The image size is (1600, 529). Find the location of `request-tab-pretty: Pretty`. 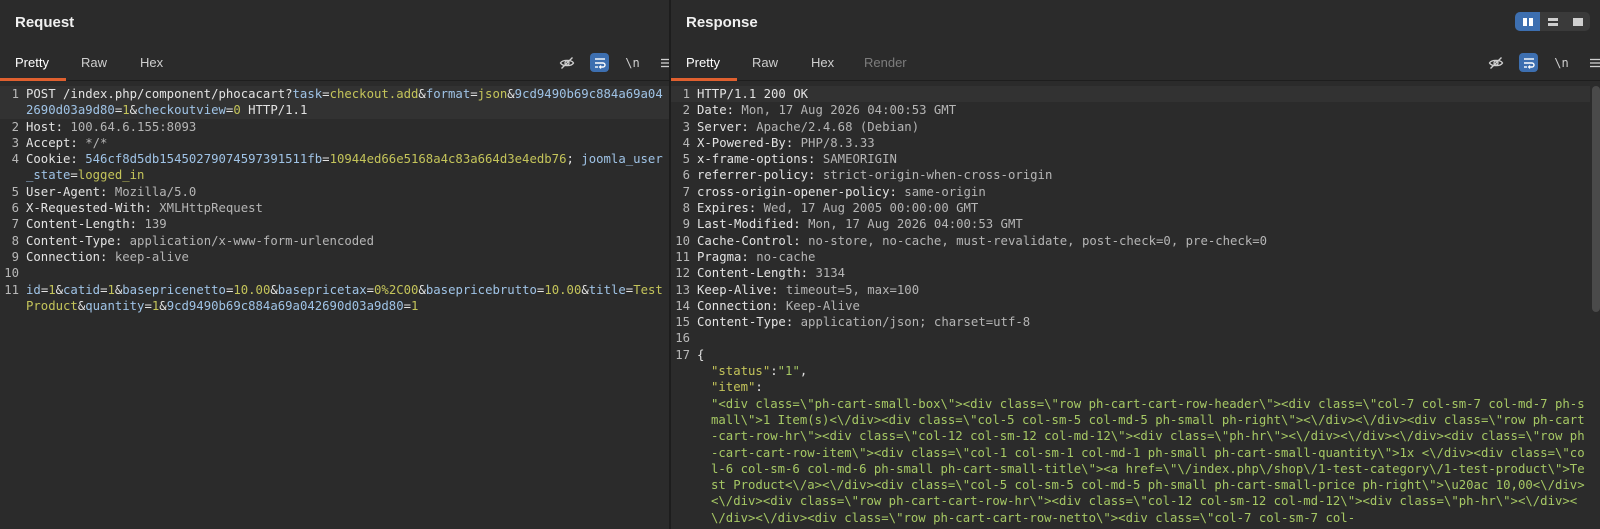

request-tab-pretty: Pretty is located at coordinates (33, 63).